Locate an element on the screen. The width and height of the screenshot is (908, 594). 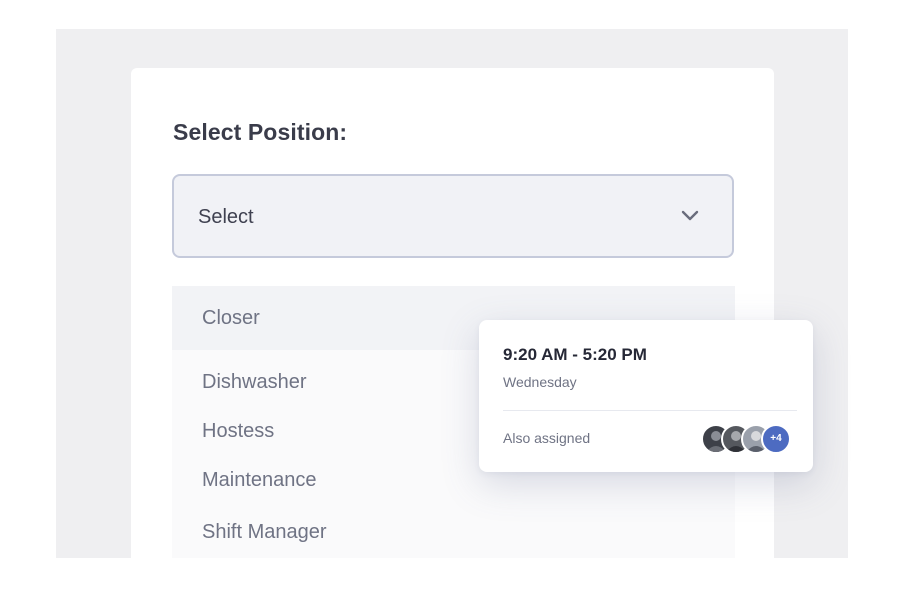
option-shift-manager: Shift Manager is located at coordinates (453, 532).